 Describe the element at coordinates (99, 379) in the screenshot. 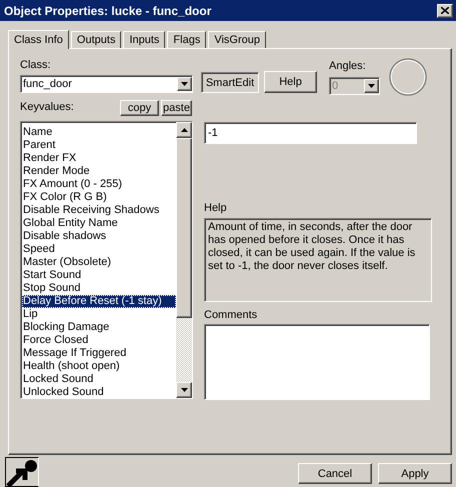

I see `list-item: Locked Sound` at that location.